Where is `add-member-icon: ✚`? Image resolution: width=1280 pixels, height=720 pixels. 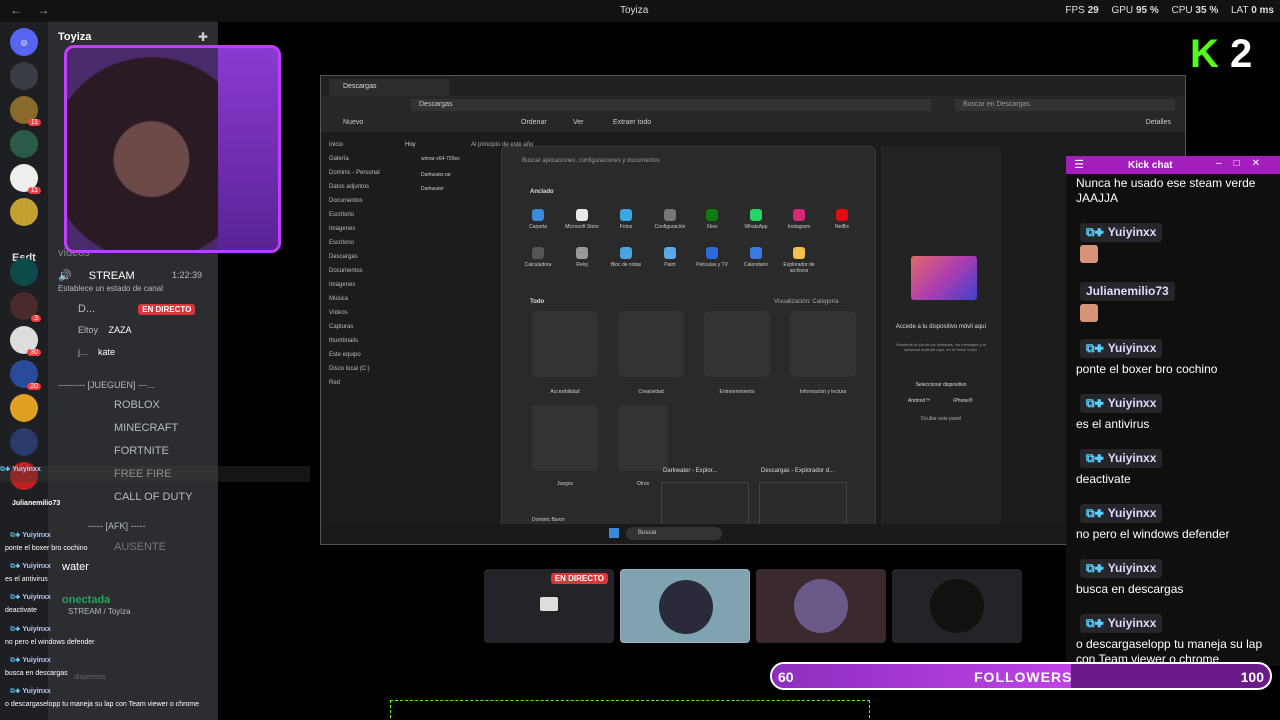 add-member-icon: ✚ is located at coordinates (203, 37).